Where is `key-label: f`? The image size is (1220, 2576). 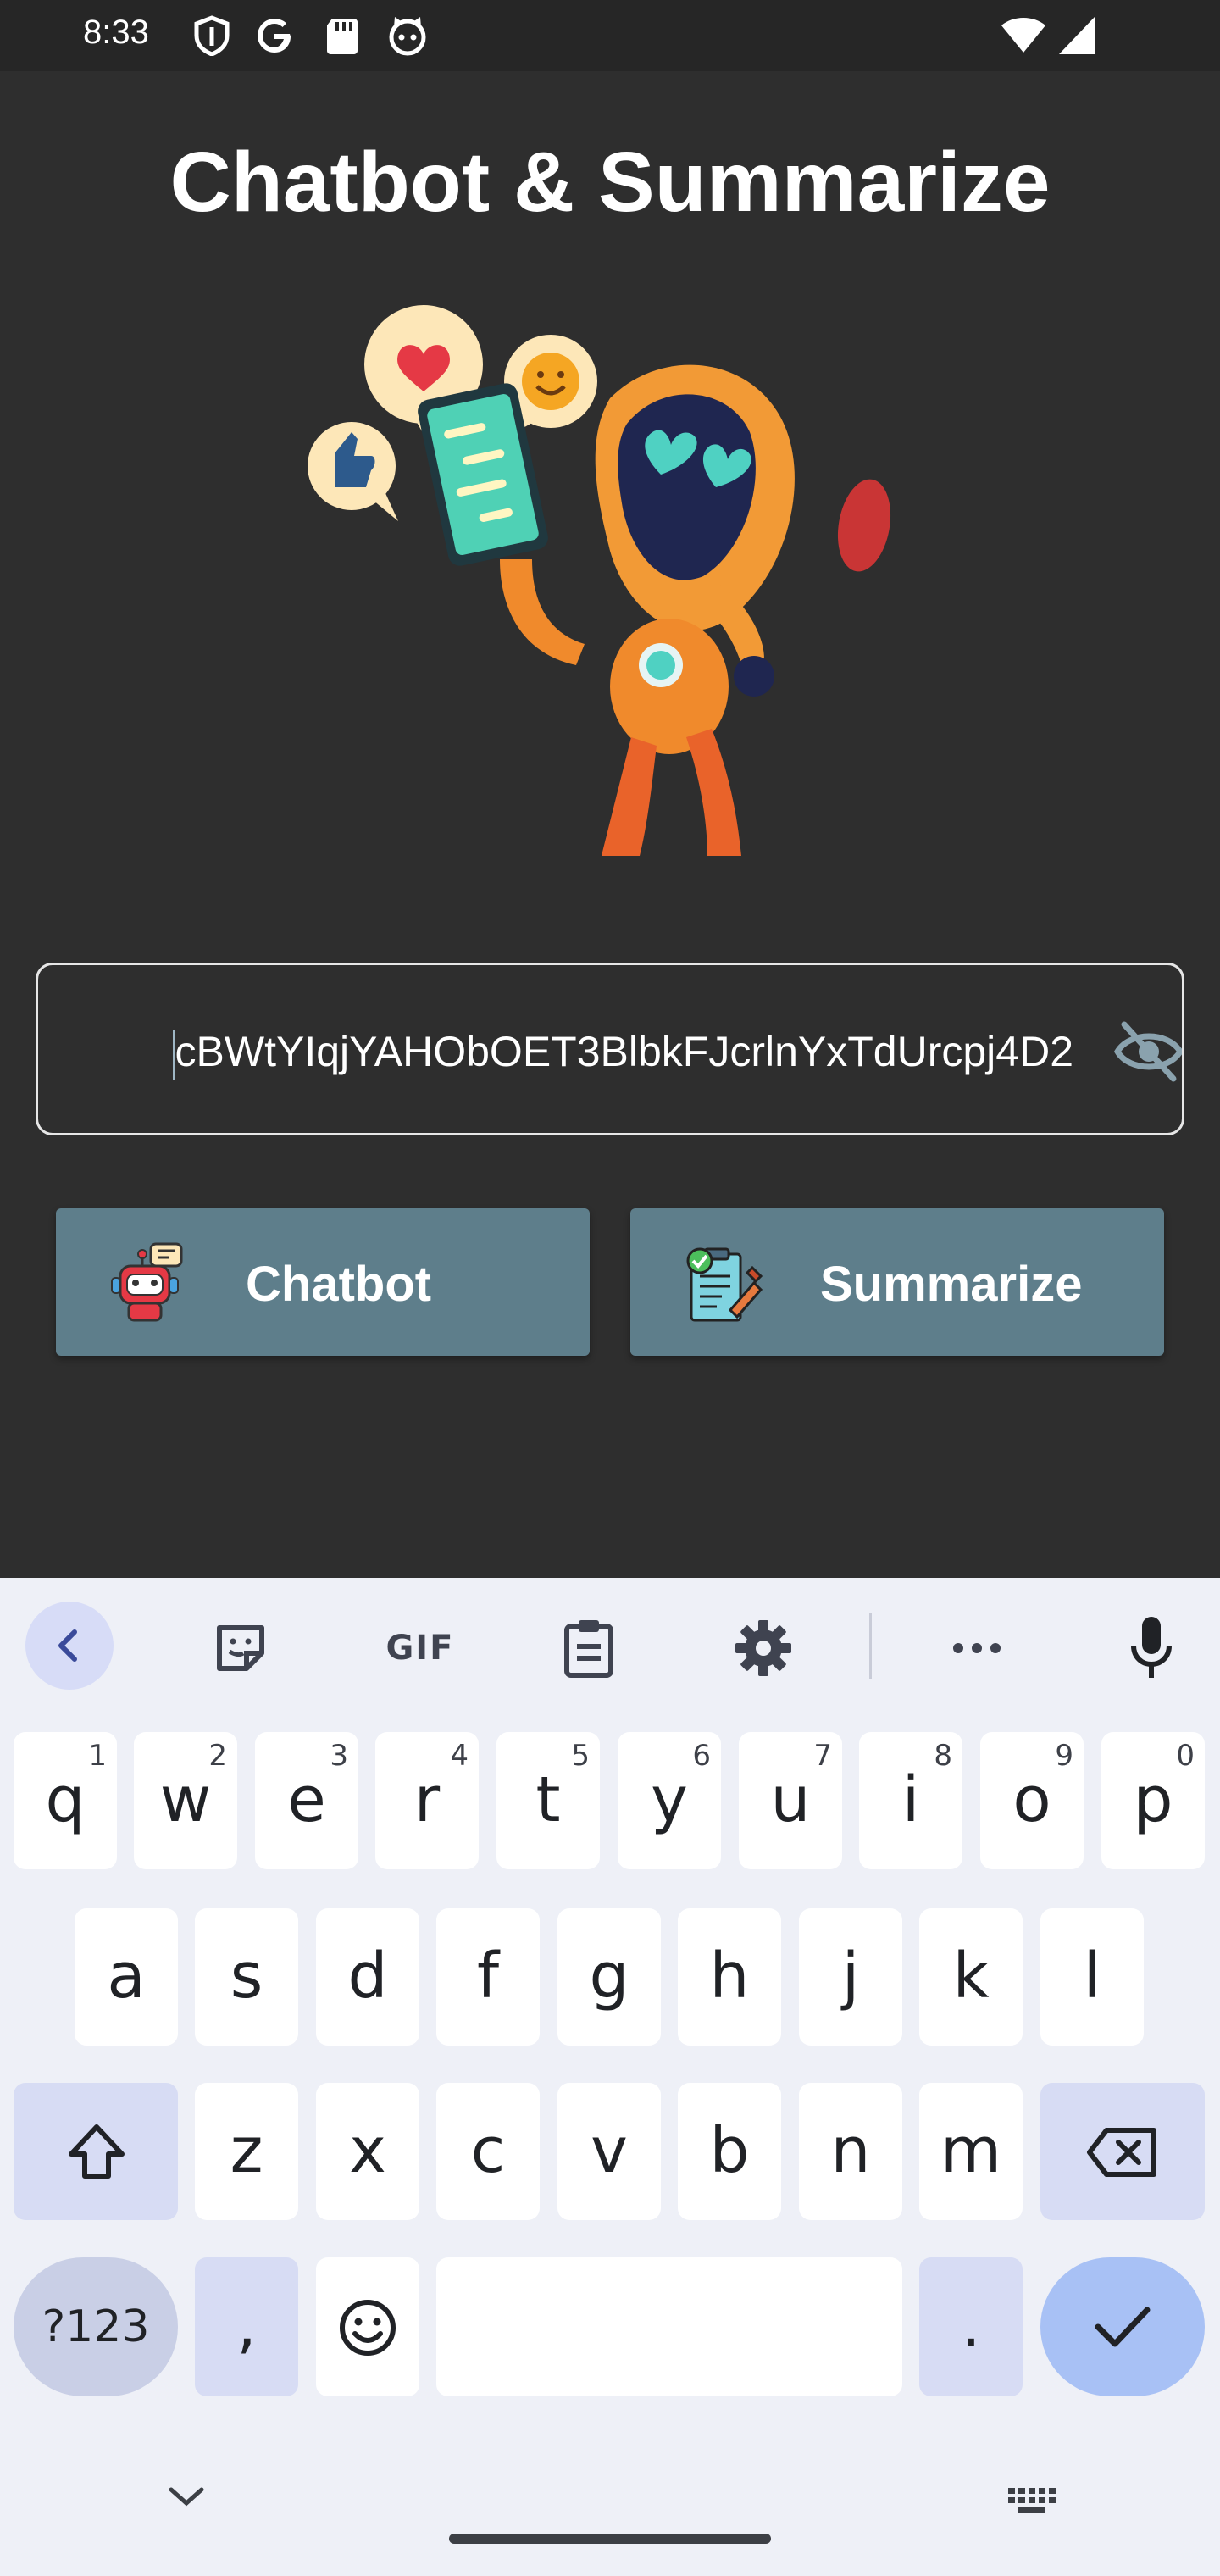
key-label: f is located at coordinates (488, 1976).